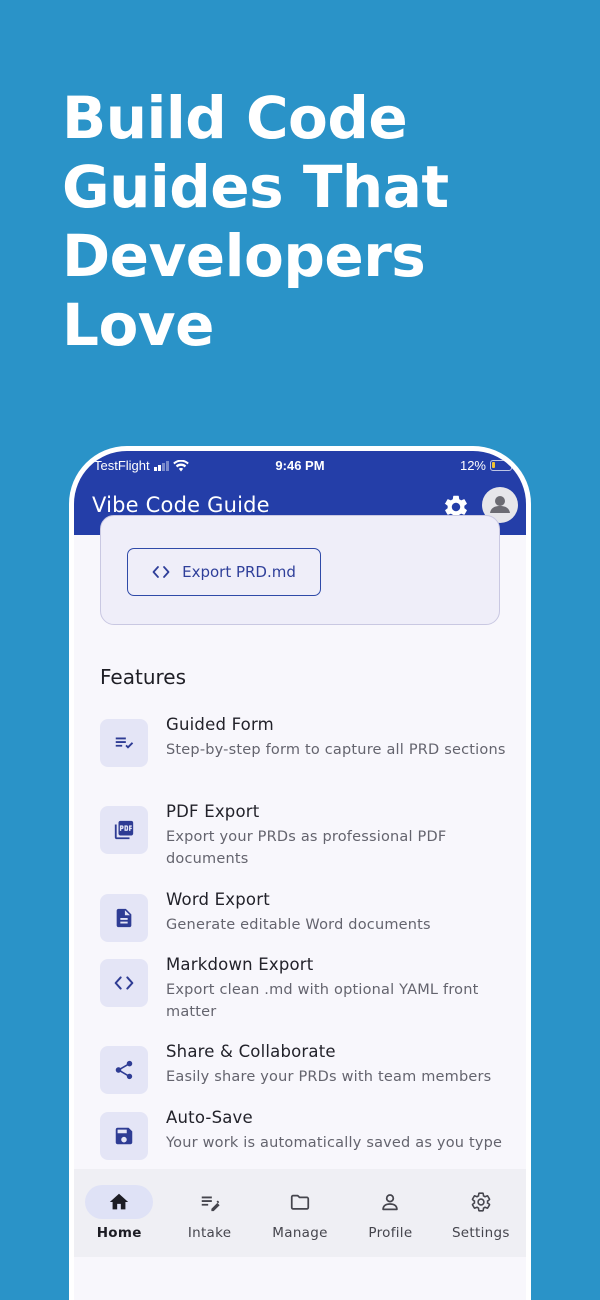 The width and height of the screenshot is (600, 1300). What do you see at coordinates (119, 1201) in the screenshot?
I see `home-icon` at bounding box center [119, 1201].